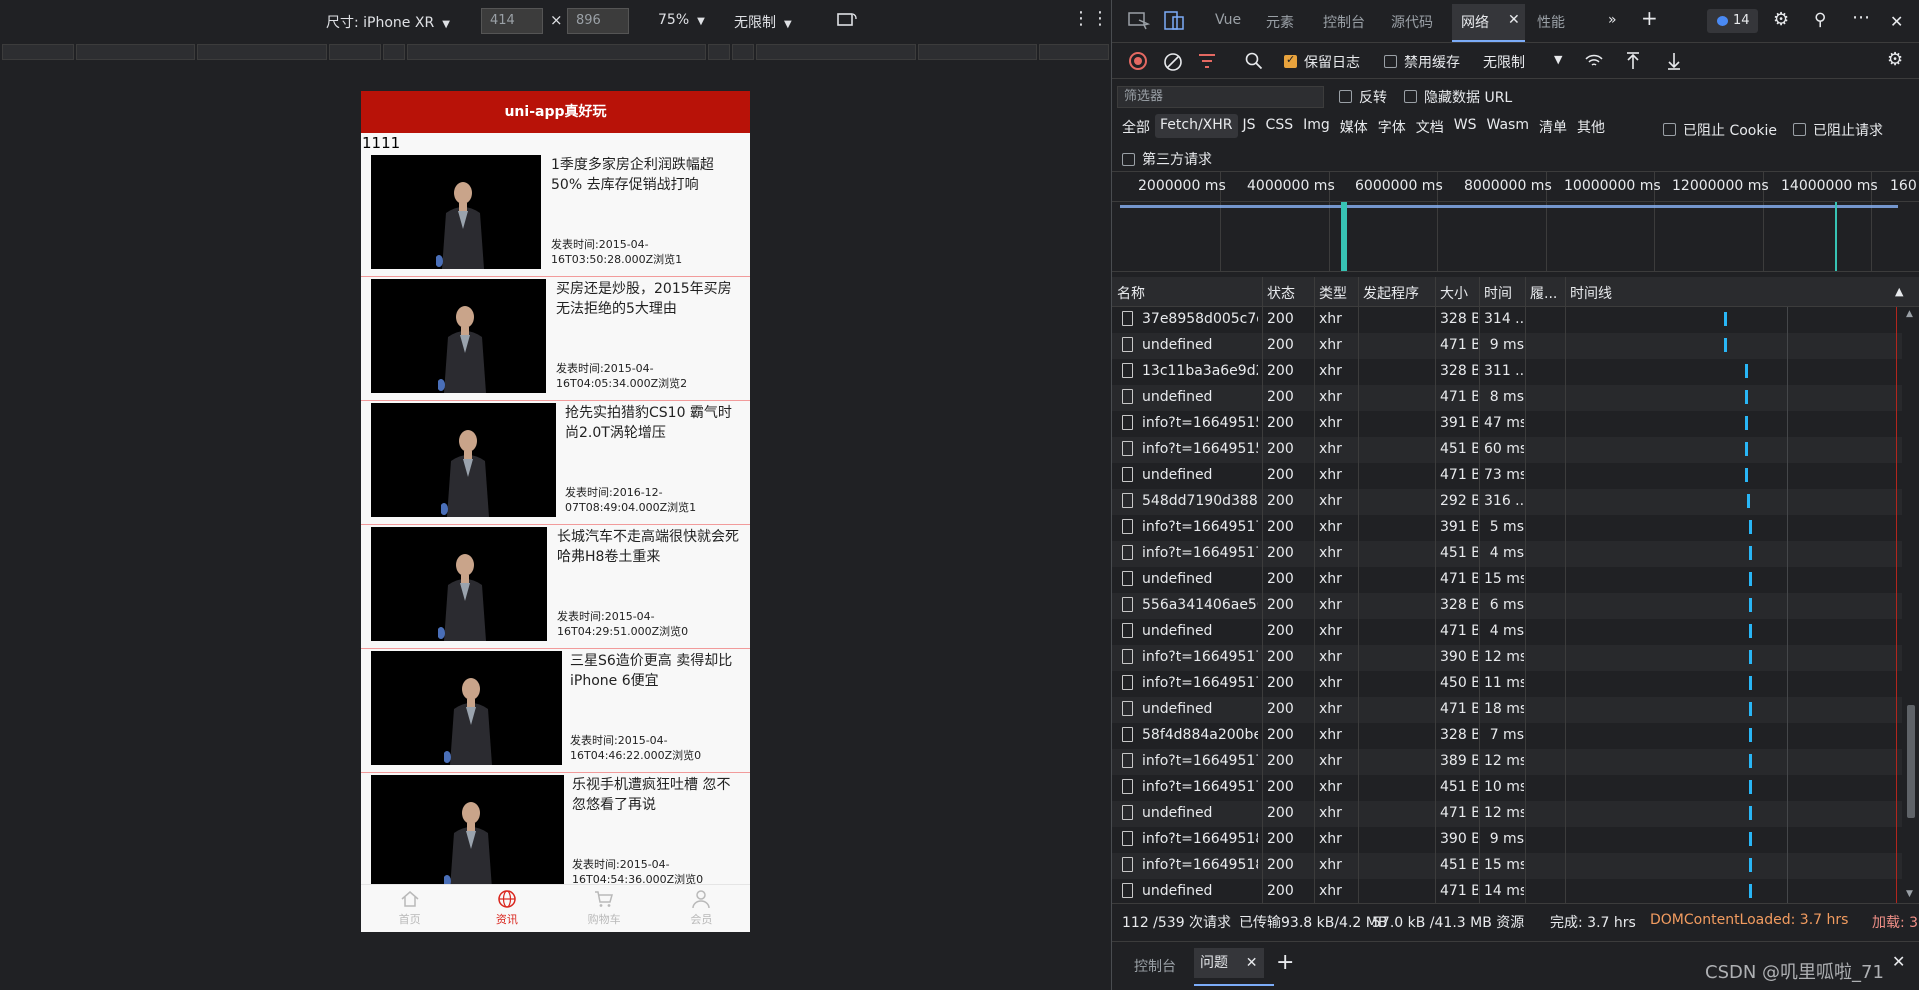 The height and width of the screenshot is (990, 1919). Describe the element at coordinates (1138, 61) in the screenshot. I see `record-icon` at that location.